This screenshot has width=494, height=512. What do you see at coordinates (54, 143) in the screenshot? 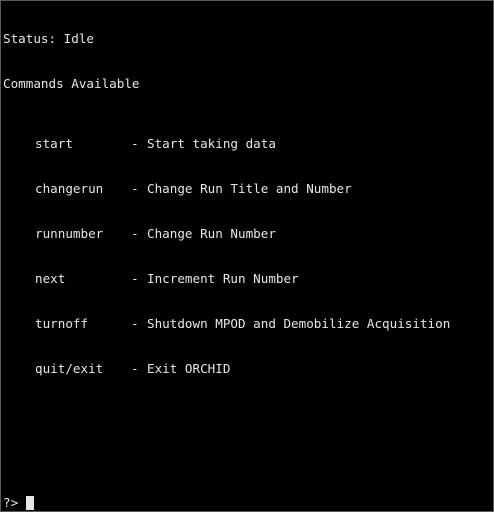
I see `command-name: start` at bounding box center [54, 143].